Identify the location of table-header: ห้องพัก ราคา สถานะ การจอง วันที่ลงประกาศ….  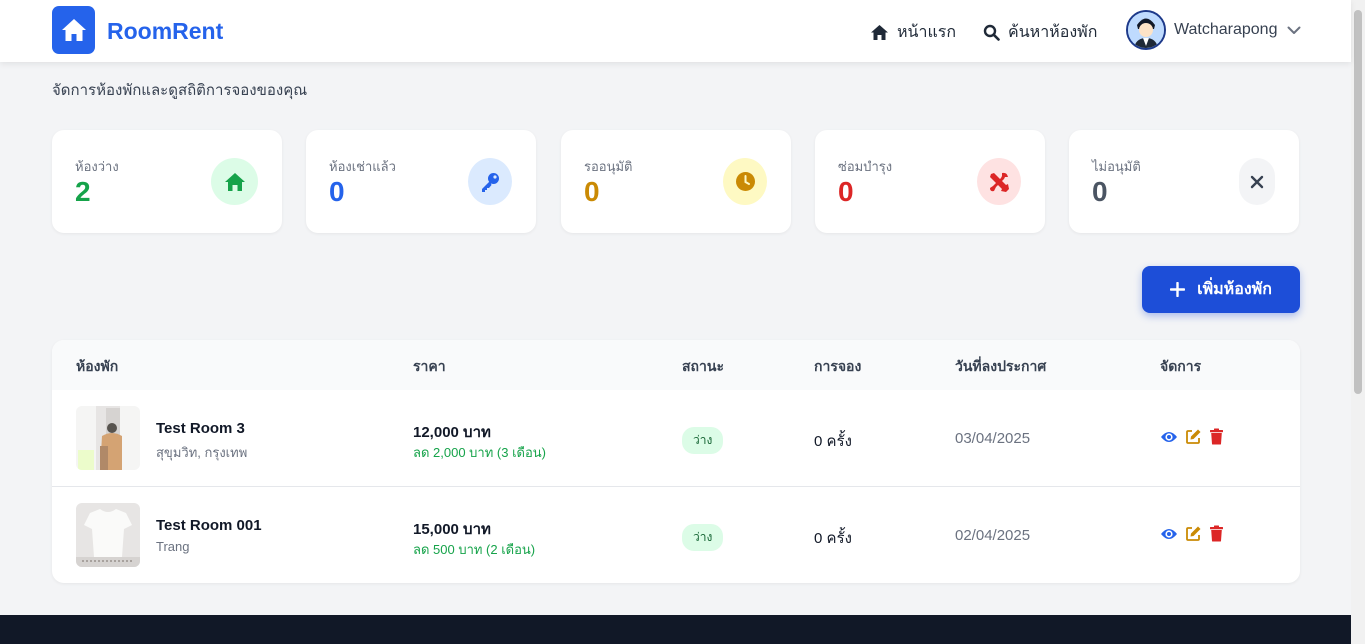
(676, 365).